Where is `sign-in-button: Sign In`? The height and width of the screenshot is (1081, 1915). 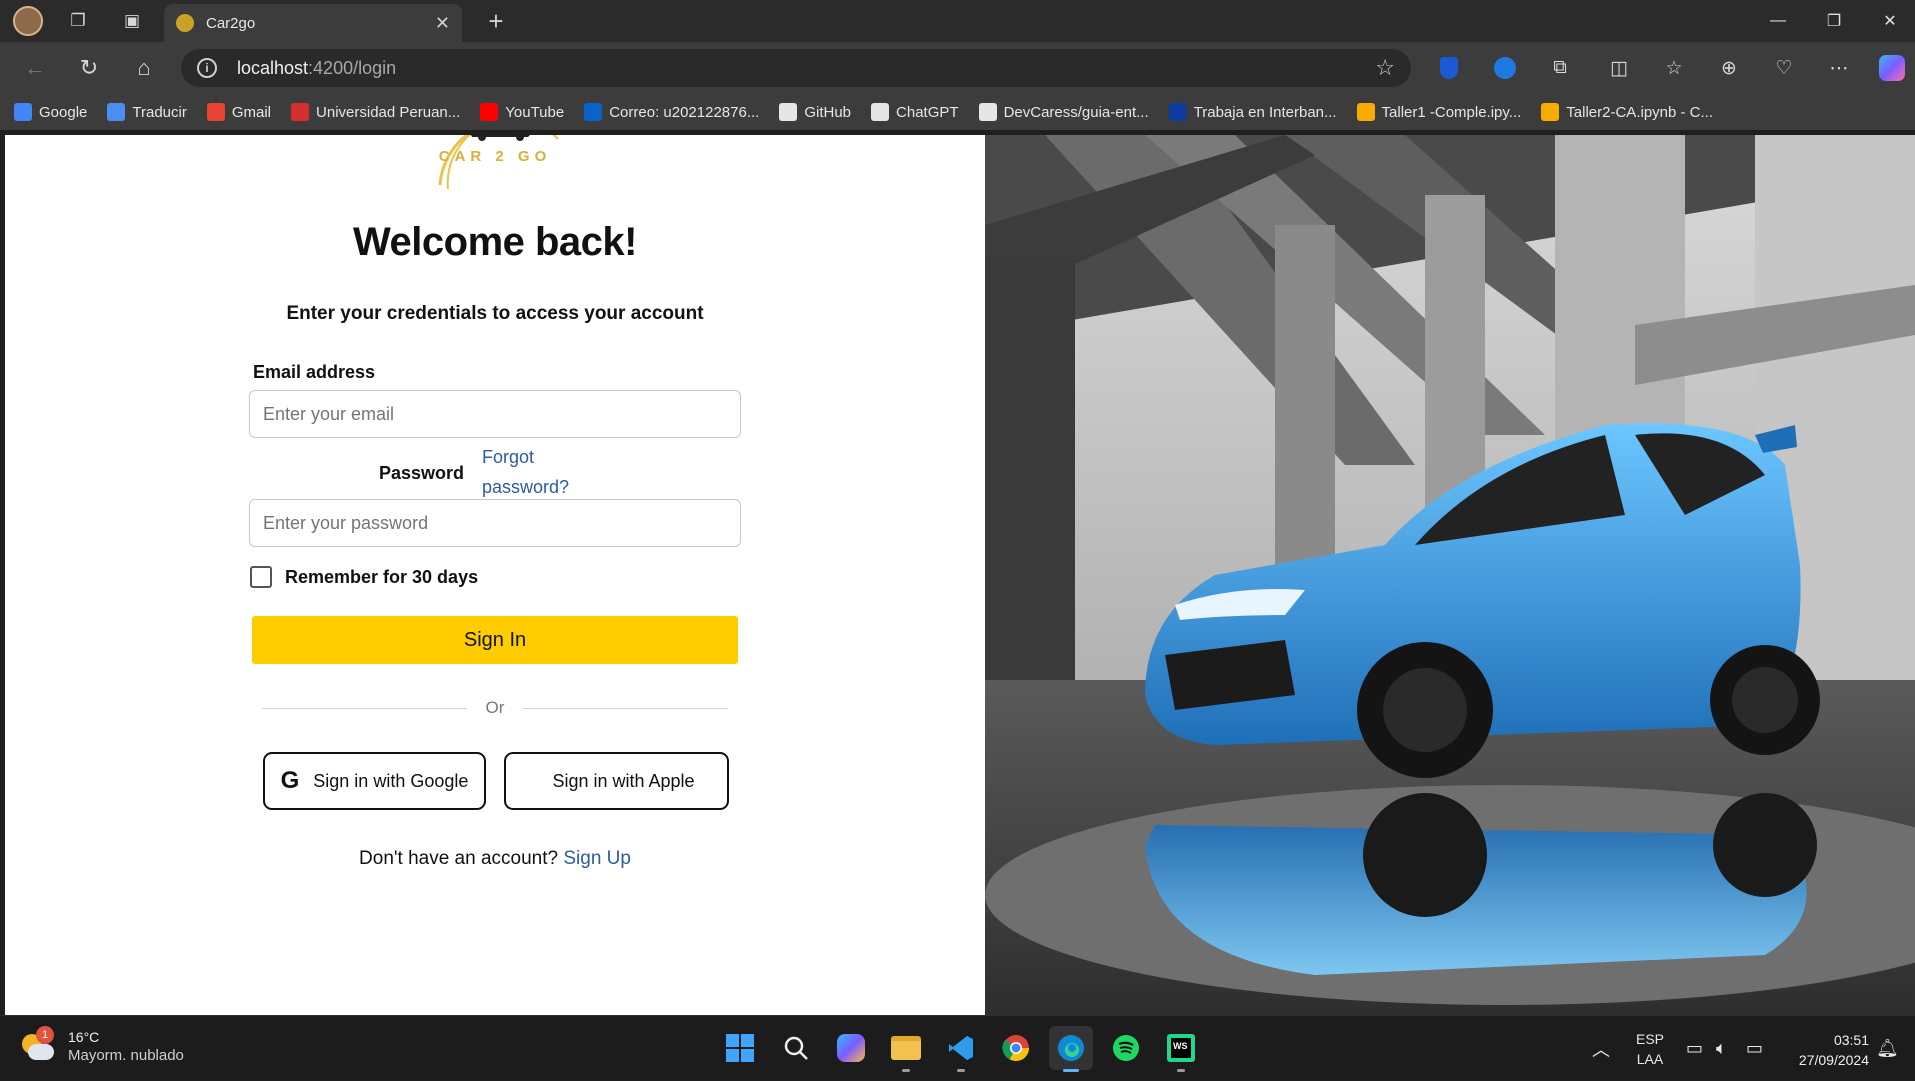 sign-in-button: Sign In is located at coordinates (495, 640).